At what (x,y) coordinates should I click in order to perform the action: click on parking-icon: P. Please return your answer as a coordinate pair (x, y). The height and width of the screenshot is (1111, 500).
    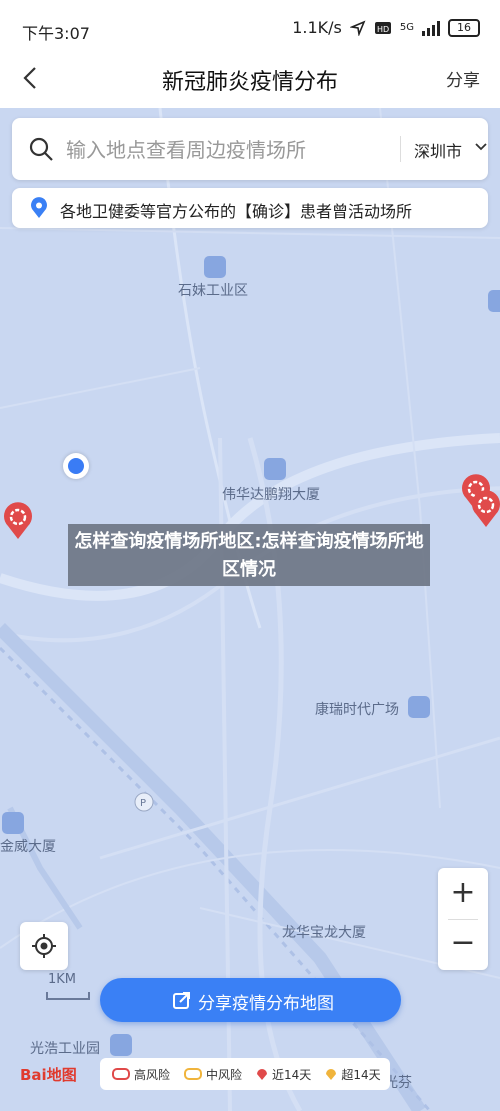
    Looking at the image, I should click on (144, 802).